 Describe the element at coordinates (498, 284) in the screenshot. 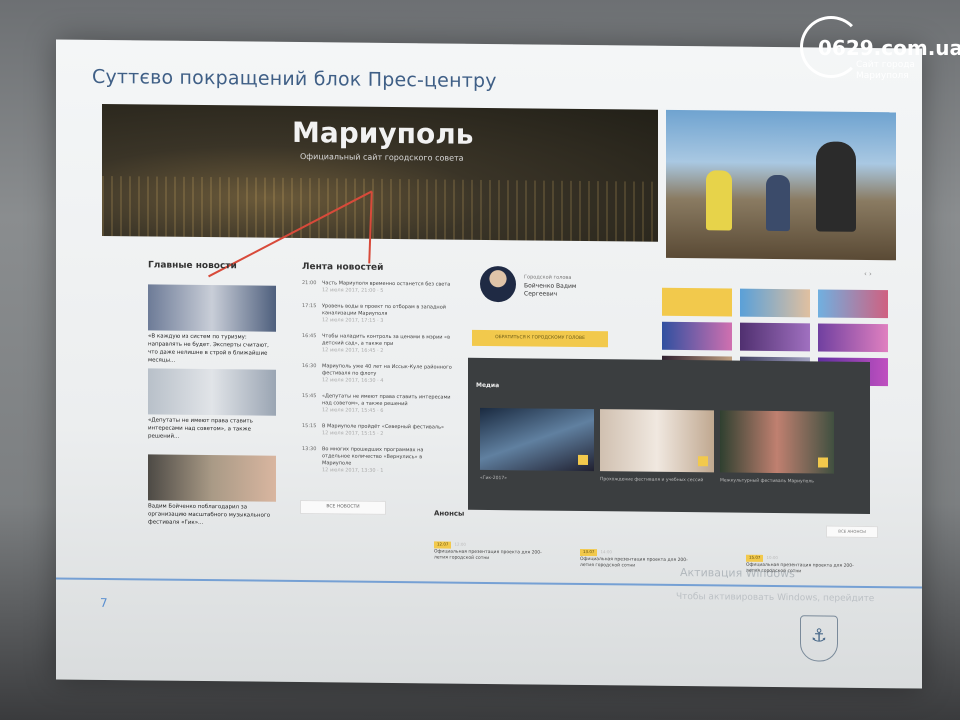

I see `mayor-avatar` at that location.